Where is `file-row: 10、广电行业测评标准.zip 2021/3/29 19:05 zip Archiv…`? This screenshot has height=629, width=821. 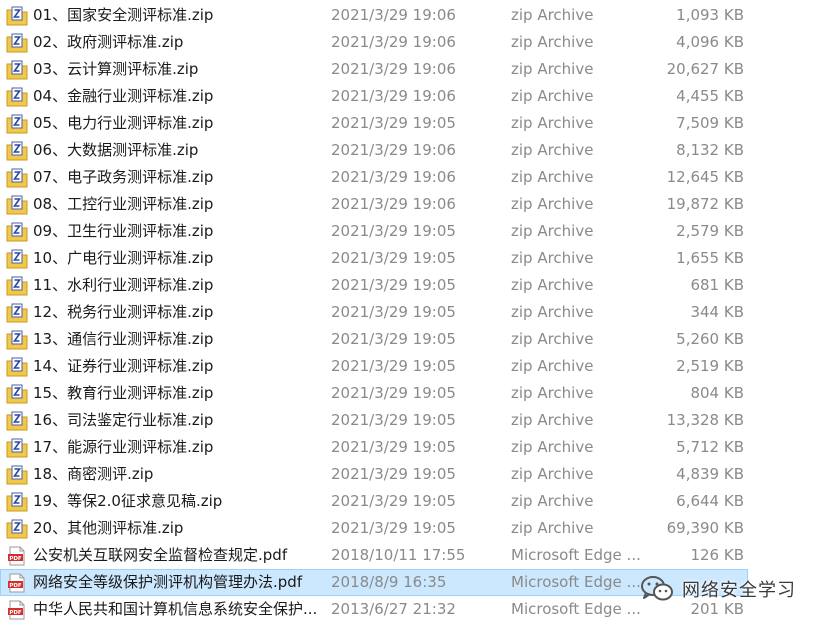 file-row: 10、广电行业测评标准.zip 2021/3/29 19:05 zip Archiv… is located at coordinates (410, 258).